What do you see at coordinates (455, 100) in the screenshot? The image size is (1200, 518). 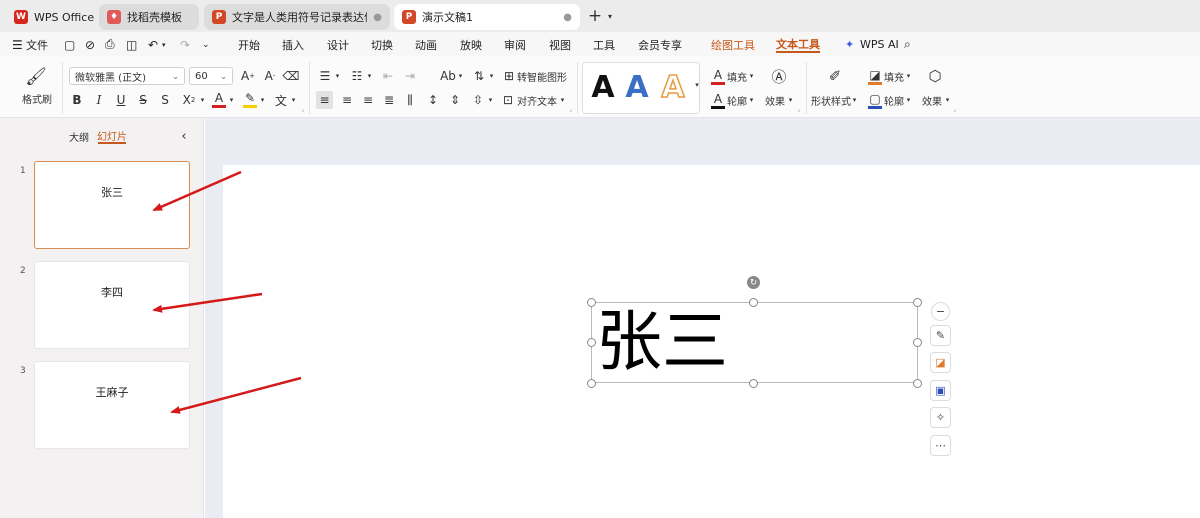 I see `paragraph-spacing-icon: ⇕` at bounding box center [455, 100].